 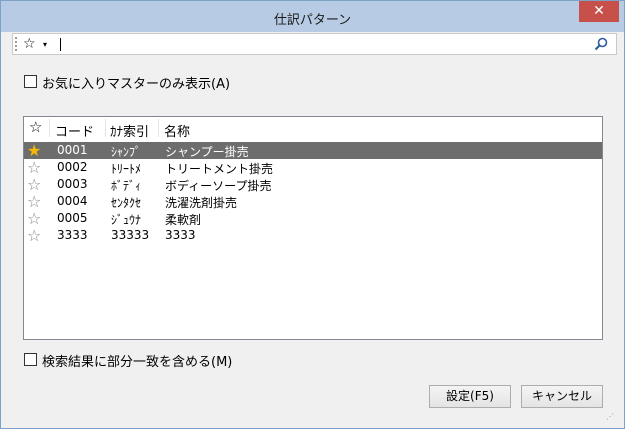 What do you see at coordinates (313, 128) in the screenshot?
I see `list-header: ☆ コード ｶﾅ索引 名称` at bounding box center [313, 128].